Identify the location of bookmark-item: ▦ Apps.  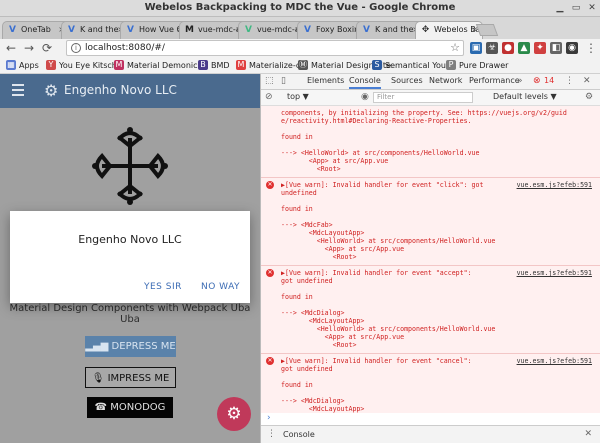
(22, 65).